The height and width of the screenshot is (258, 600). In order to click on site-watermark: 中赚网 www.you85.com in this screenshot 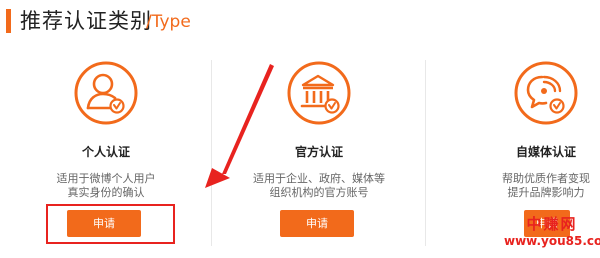, I will do `click(552, 235)`.